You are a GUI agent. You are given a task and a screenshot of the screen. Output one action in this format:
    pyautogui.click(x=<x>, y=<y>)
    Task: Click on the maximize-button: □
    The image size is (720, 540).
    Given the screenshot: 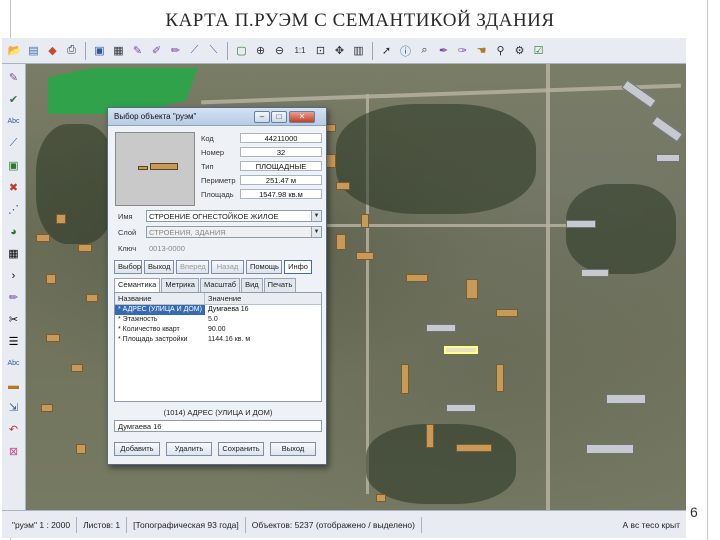 What is the action you would take?
    pyautogui.click(x=279, y=117)
    